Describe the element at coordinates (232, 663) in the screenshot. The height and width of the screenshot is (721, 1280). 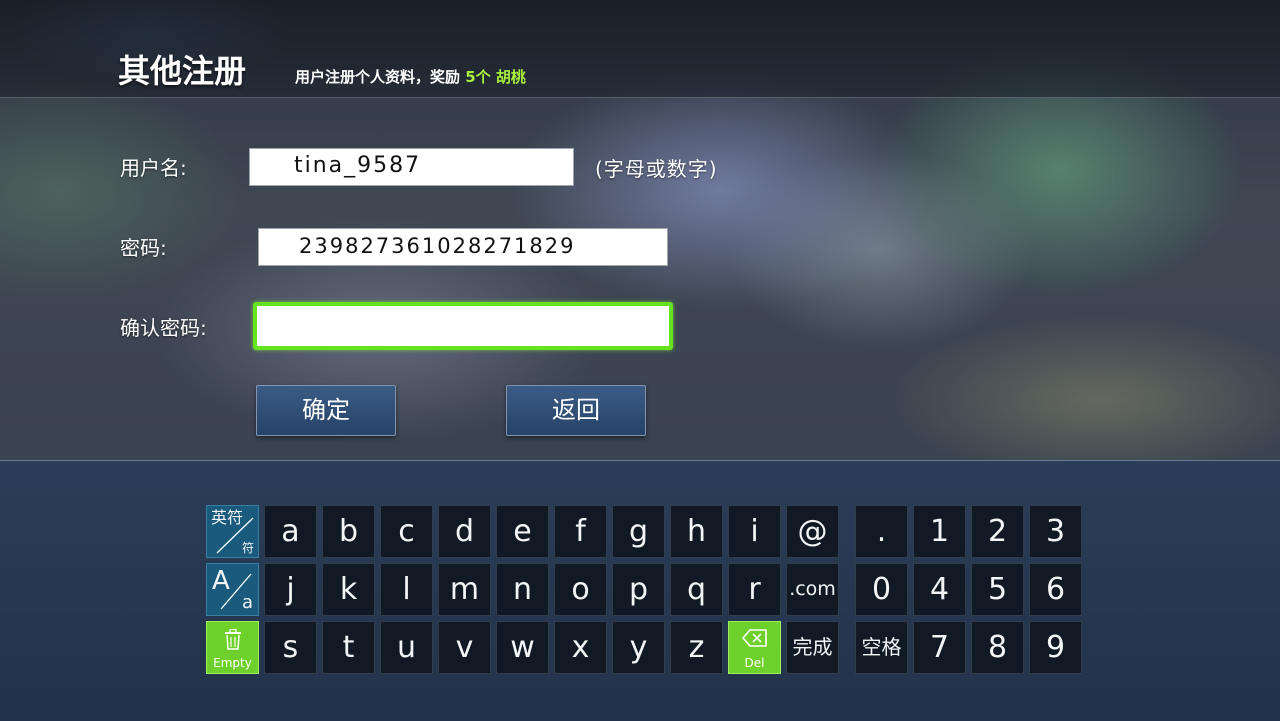
I see `key-empty-label: Empty` at that location.